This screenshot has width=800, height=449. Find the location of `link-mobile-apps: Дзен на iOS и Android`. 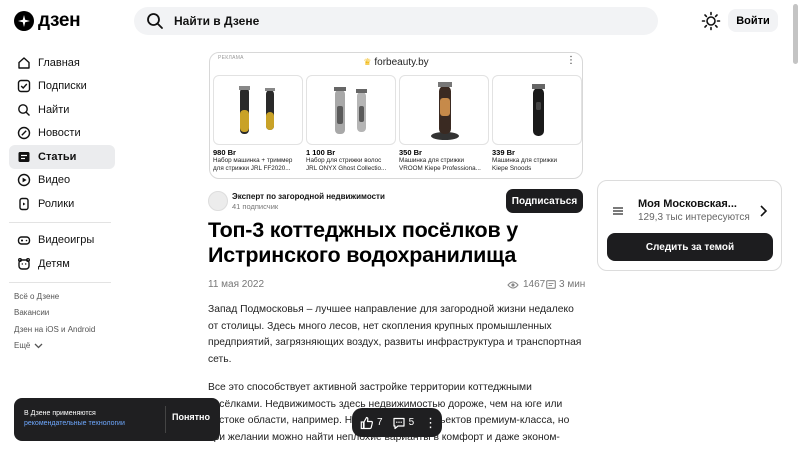

link-mobile-apps: Дзен на iOS и Android is located at coordinates (62, 329).